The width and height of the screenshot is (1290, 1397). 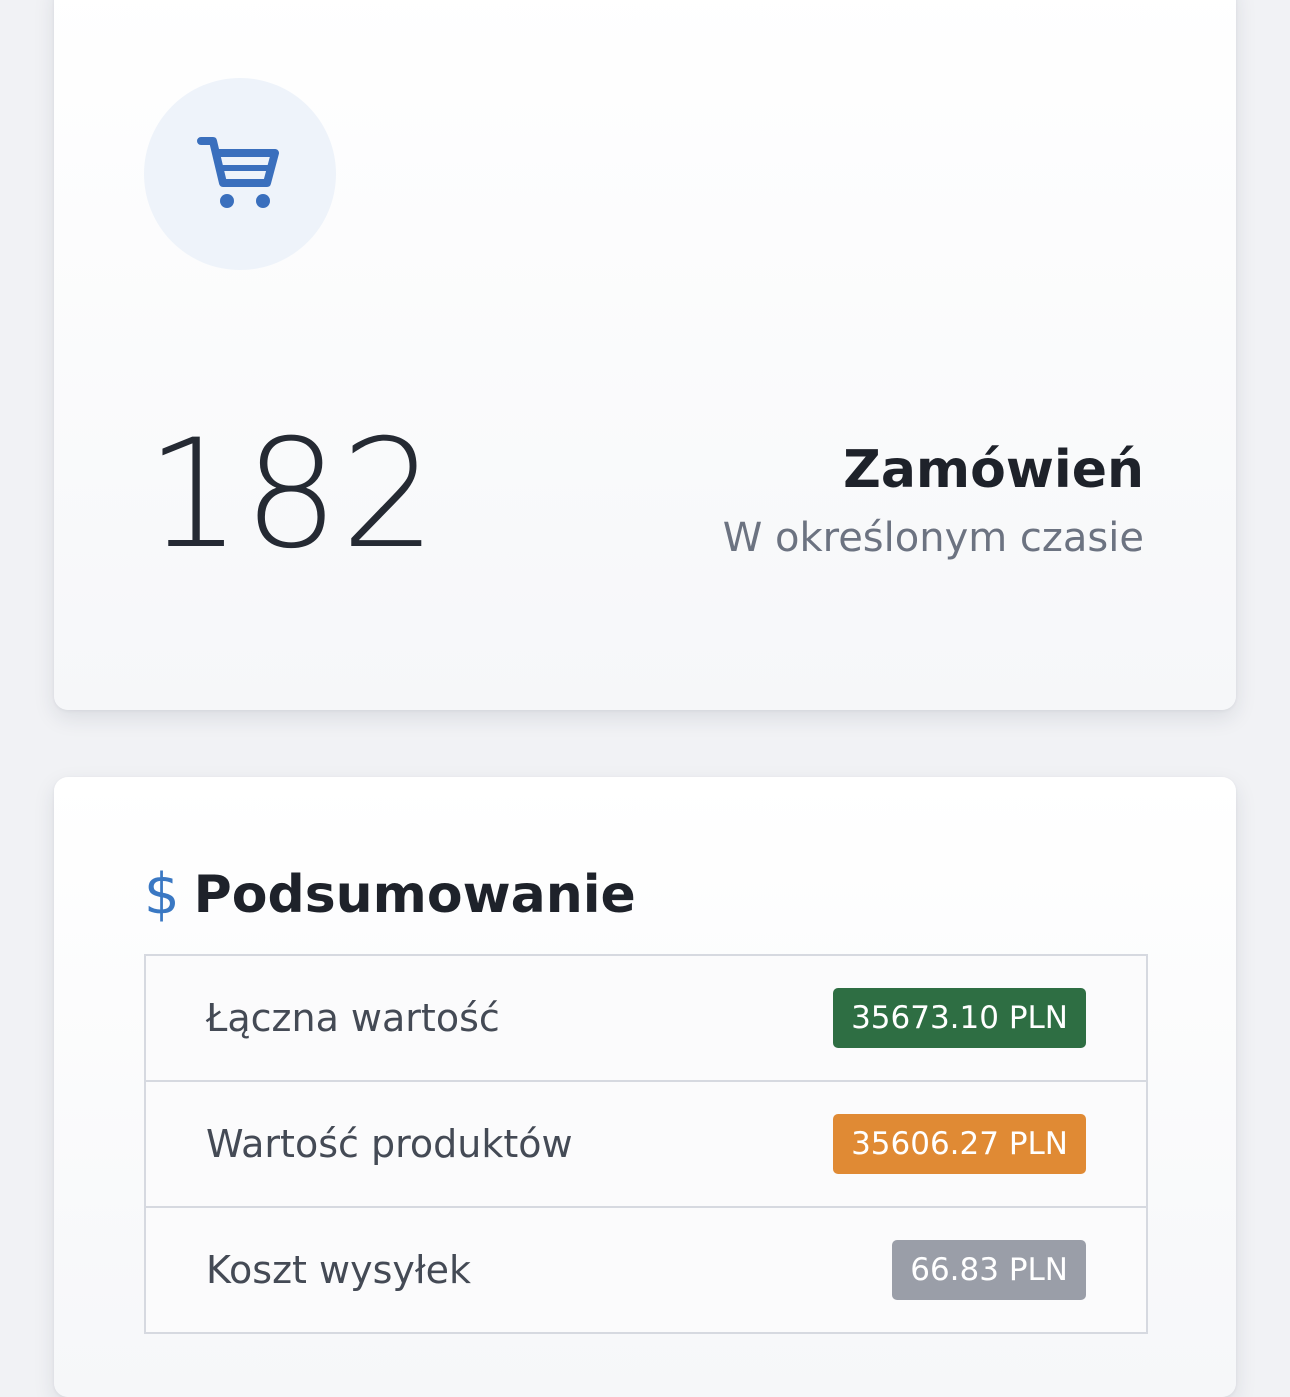 What do you see at coordinates (353, 1018) in the screenshot?
I see `summary-row-label: Łączna wartość` at bounding box center [353, 1018].